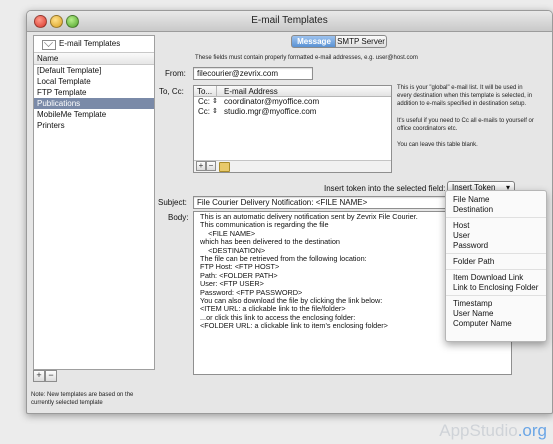  I want to click on recipient-row: Cc: ⇕ coordinator@myoffice.com, so click(292, 102).